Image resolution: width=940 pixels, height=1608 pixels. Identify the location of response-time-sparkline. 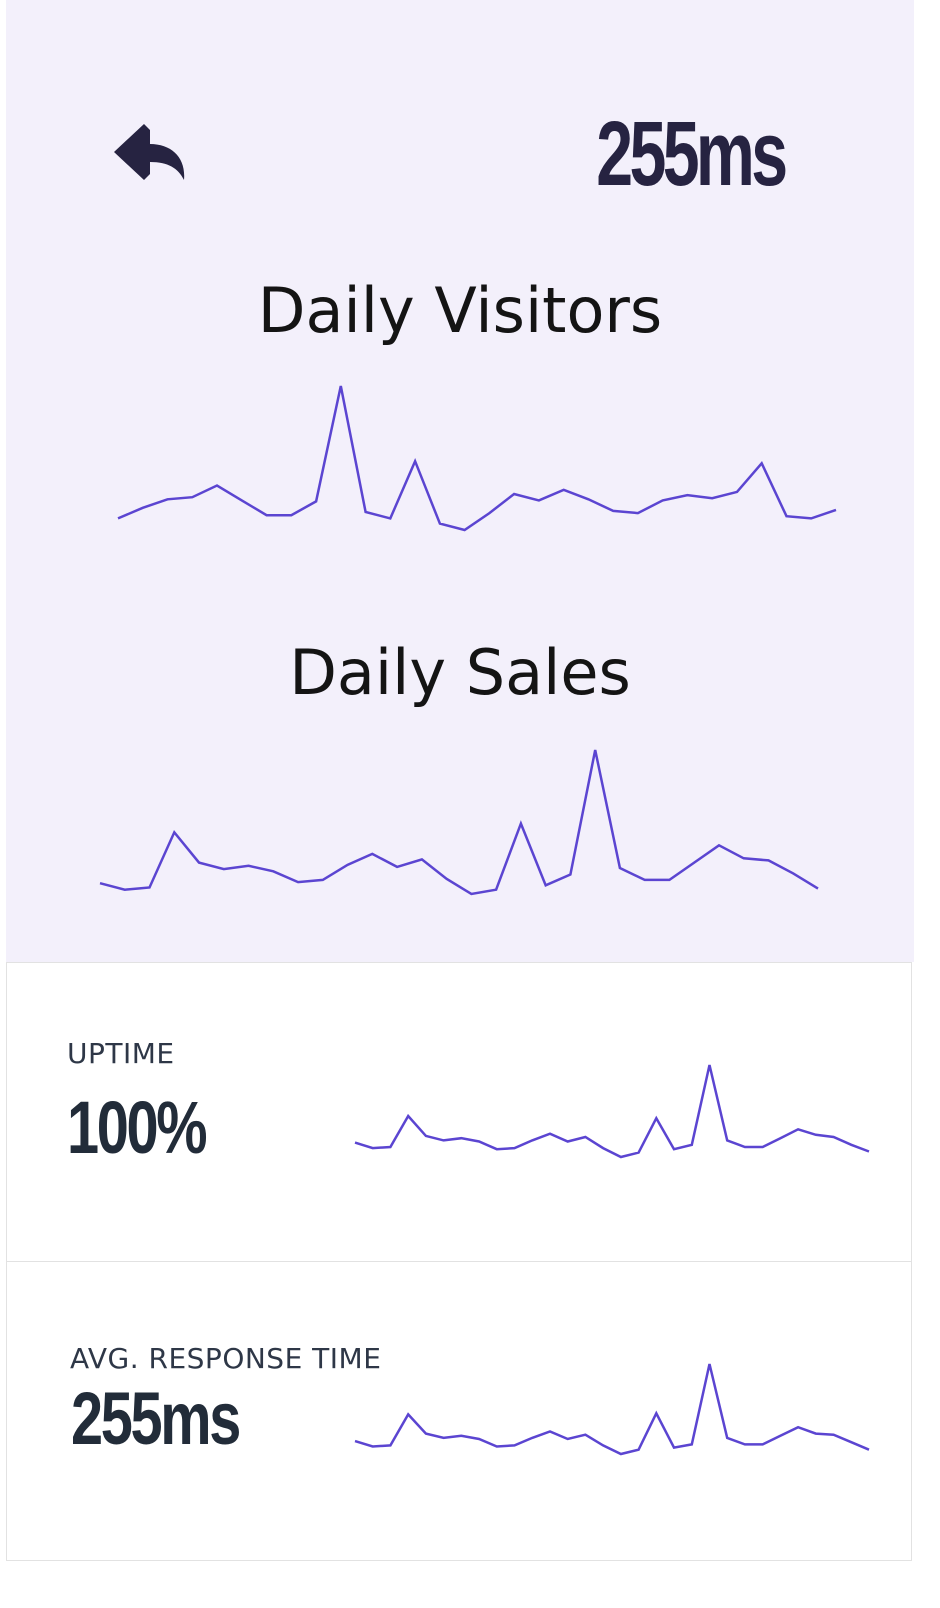
(612, 1409).